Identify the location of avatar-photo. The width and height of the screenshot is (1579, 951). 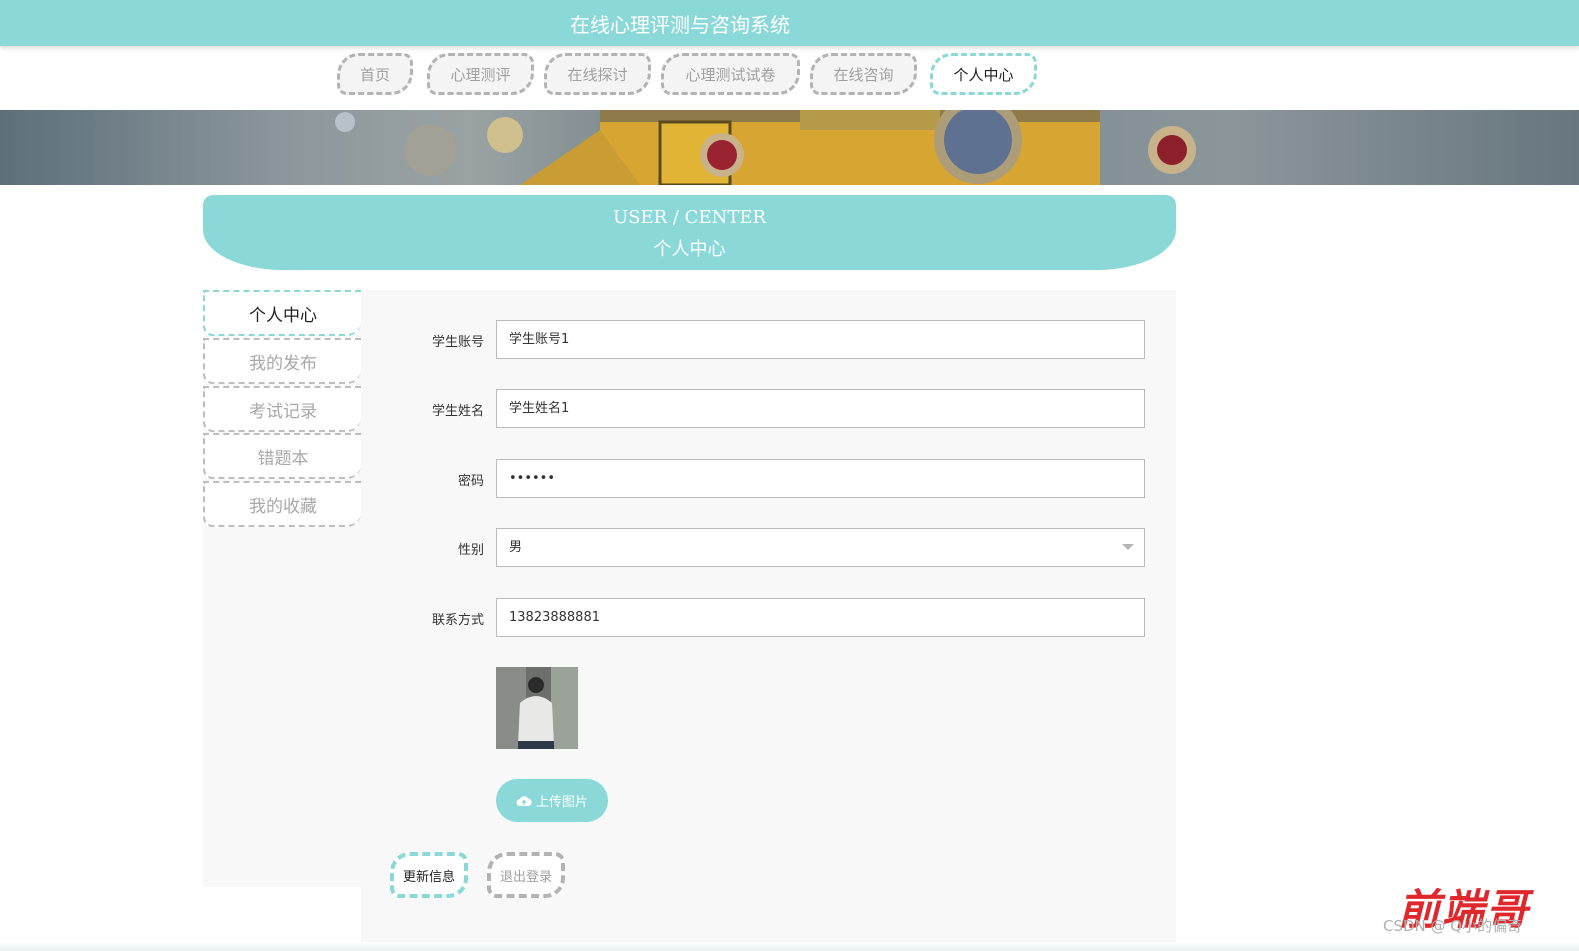
(537, 708).